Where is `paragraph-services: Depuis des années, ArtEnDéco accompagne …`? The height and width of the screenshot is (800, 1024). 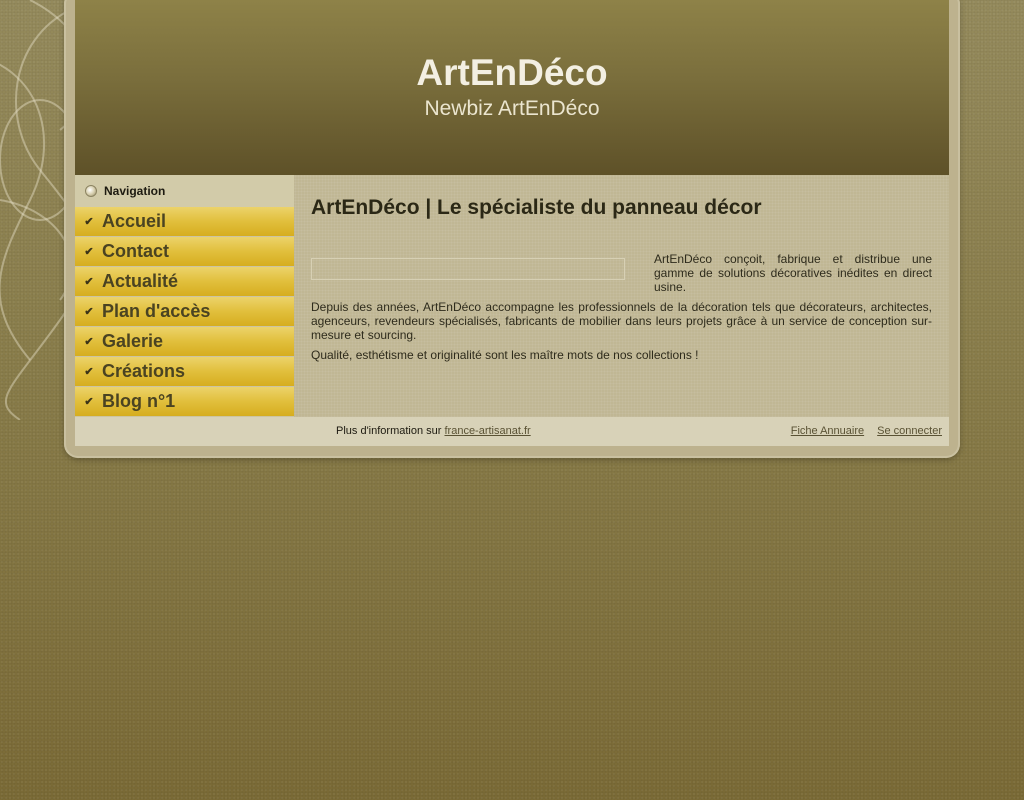 paragraph-services: Depuis des années, ArtEnDéco accompagne … is located at coordinates (621, 321).